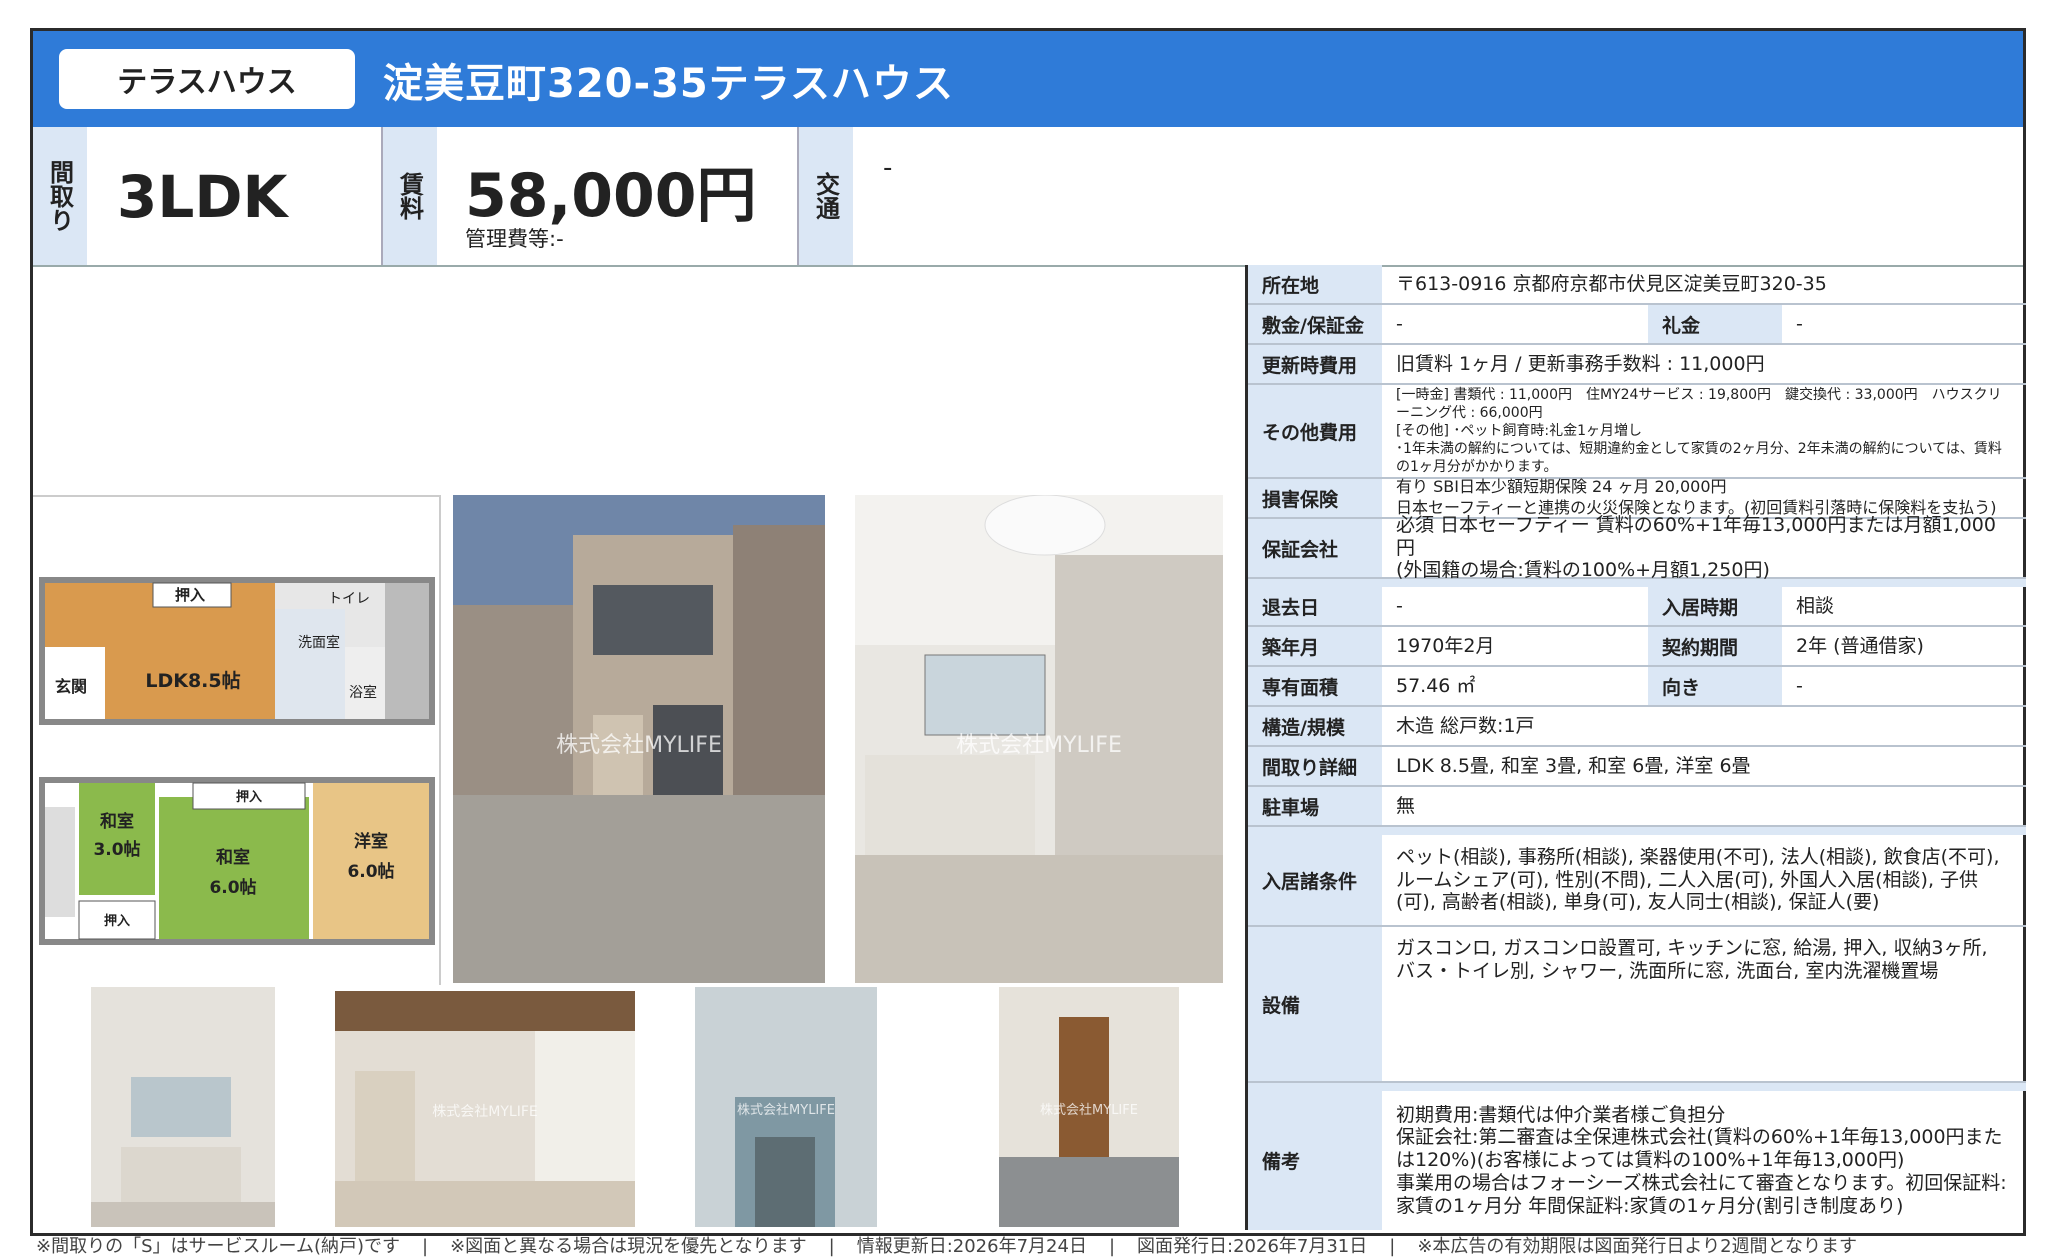 The width and height of the screenshot is (2056, 1258). What do you see at coordinates (1637, 325) in the screenshot?
I see `row-deposit: 敷金/保証金 - 礼金 -` at bounding box center [1637, 325].